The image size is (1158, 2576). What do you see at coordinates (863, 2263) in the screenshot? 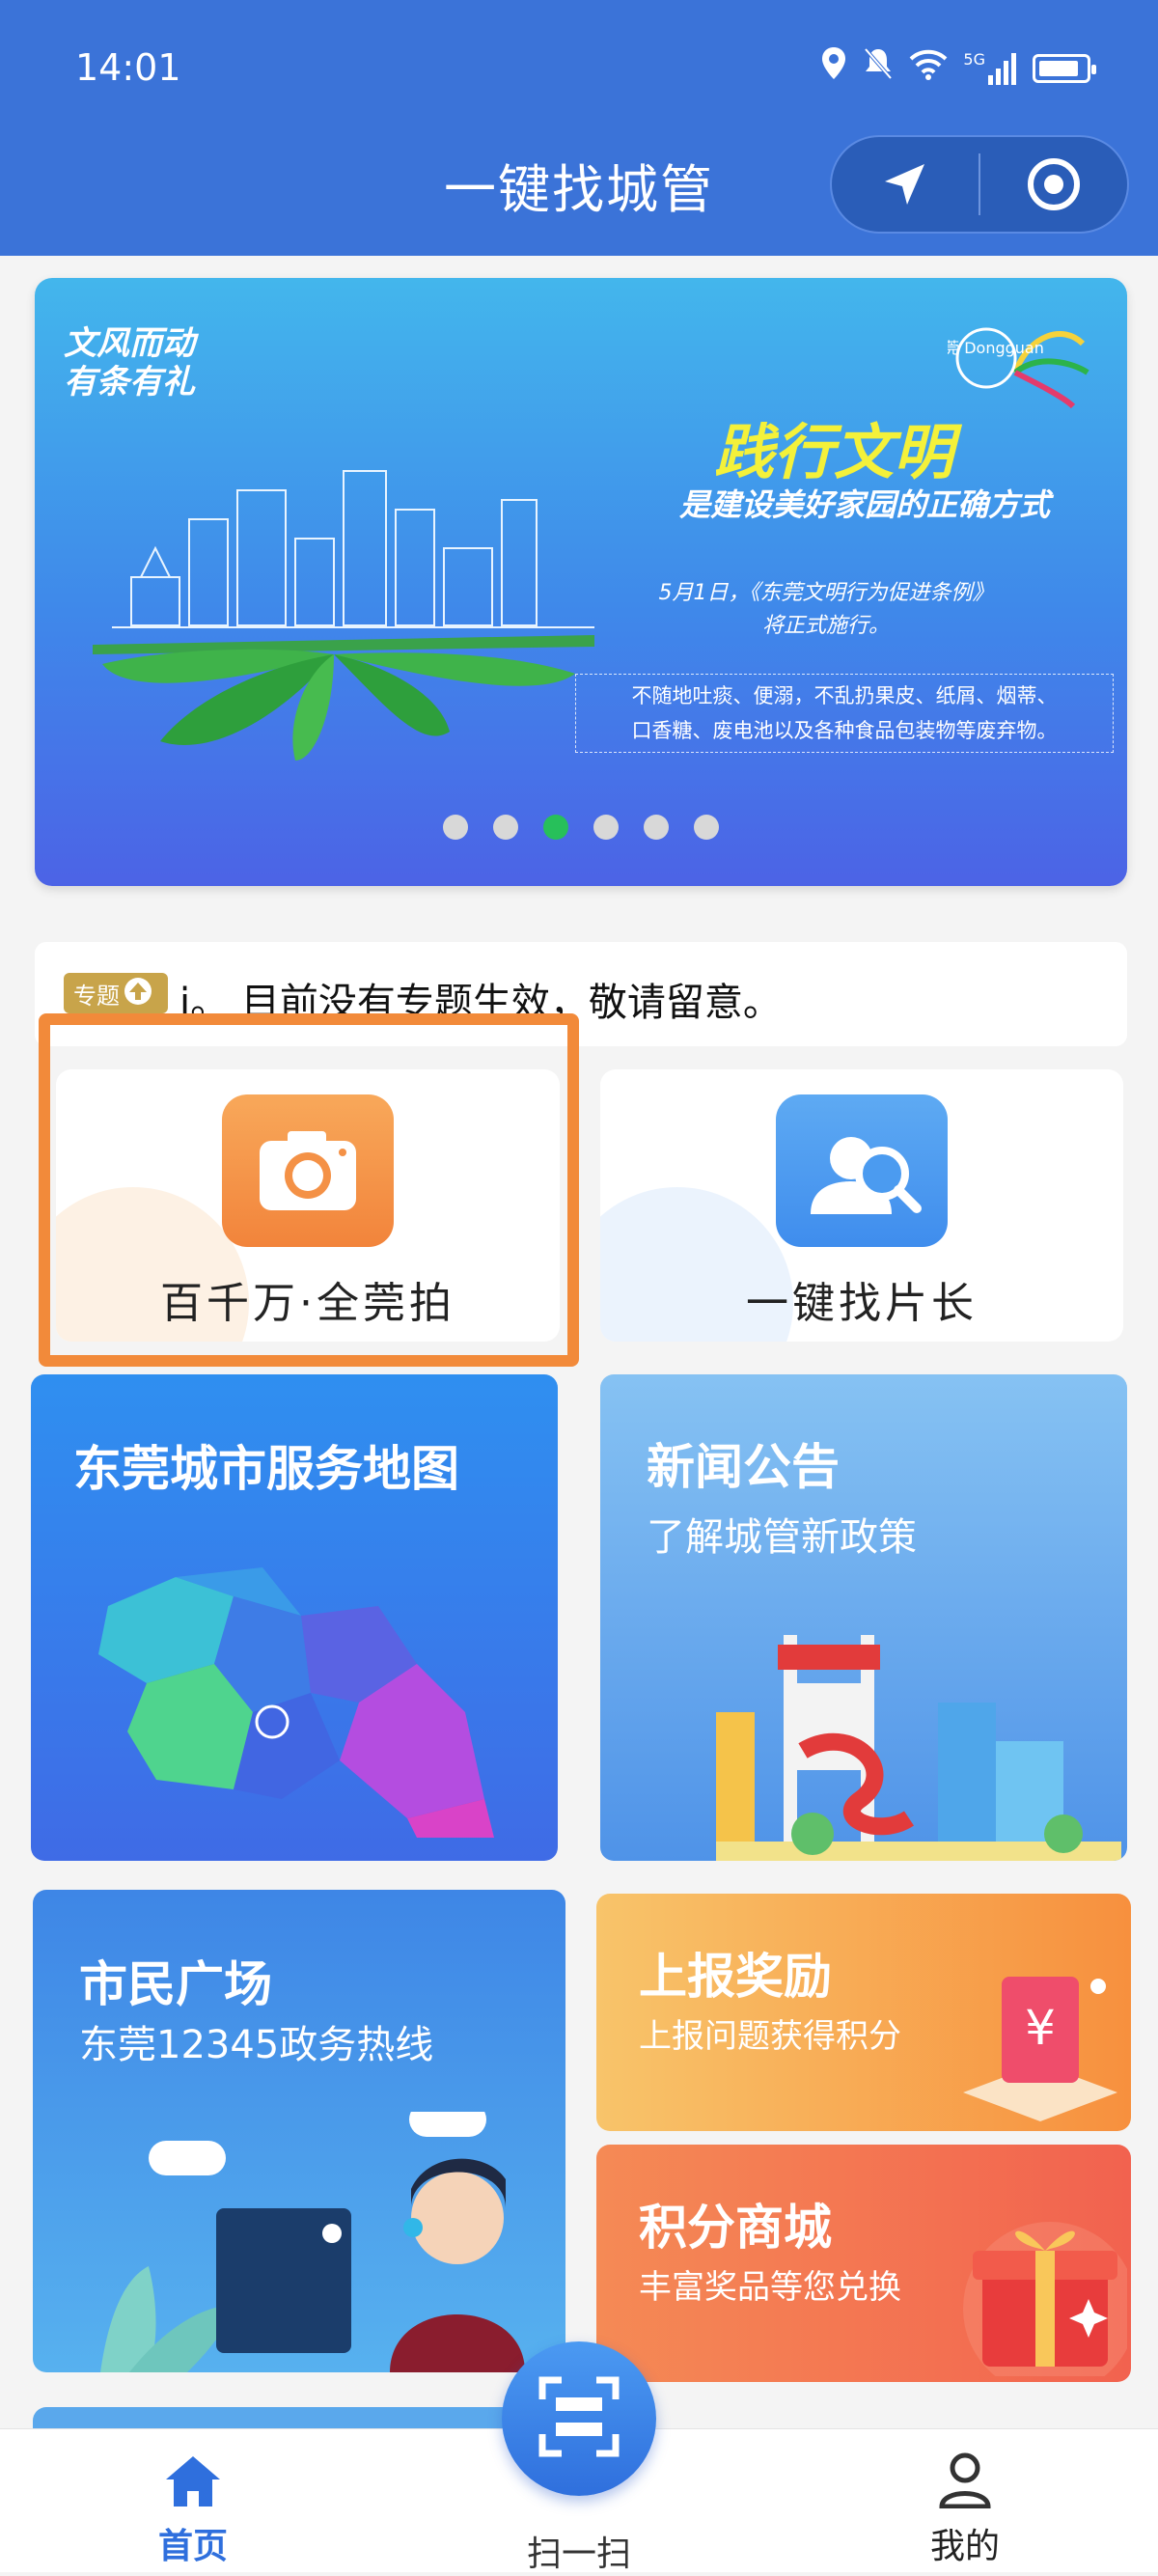
I see `tile-points-mall: 积分商城 丰富奖品等您兑换` at bounding box center [863, 2263].